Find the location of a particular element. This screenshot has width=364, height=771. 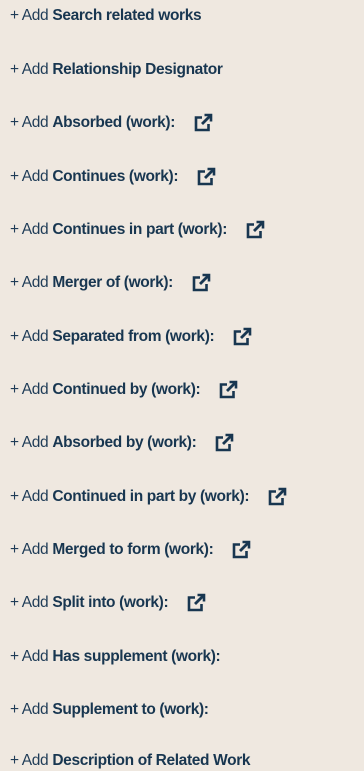

add-item-label: Search related works is located at coordinates (127, 15).